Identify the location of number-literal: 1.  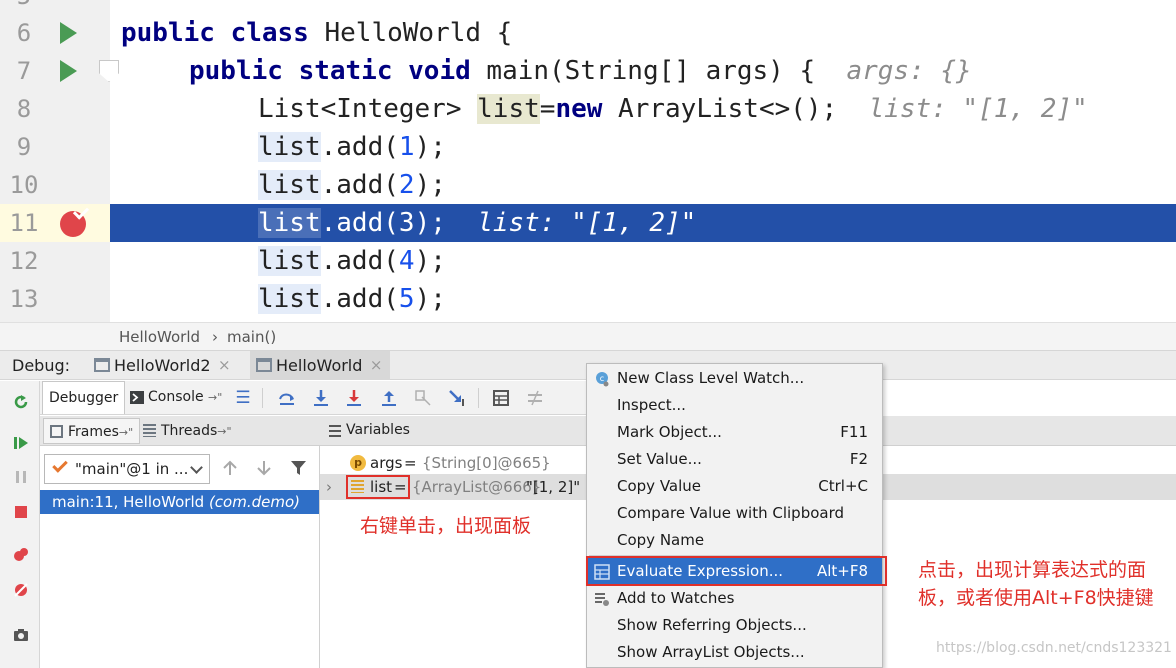
(406, 147).